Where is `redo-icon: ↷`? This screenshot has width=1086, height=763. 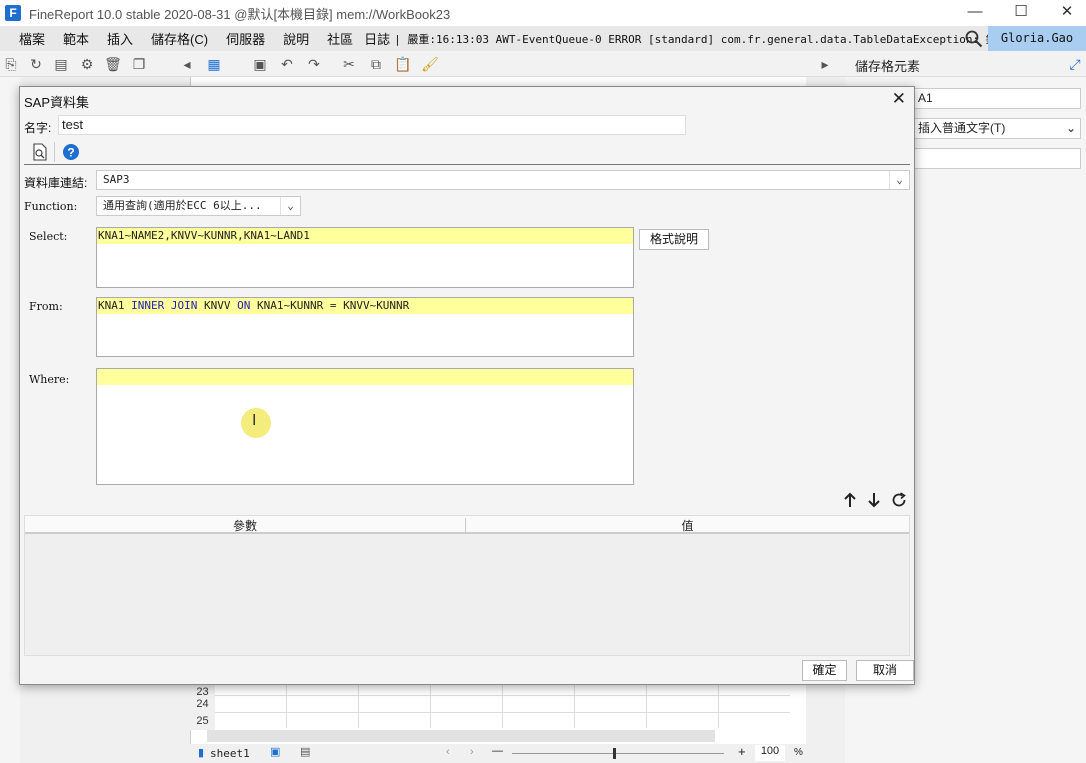
redo-icon: ↷ is located at coordinates (314, 64).